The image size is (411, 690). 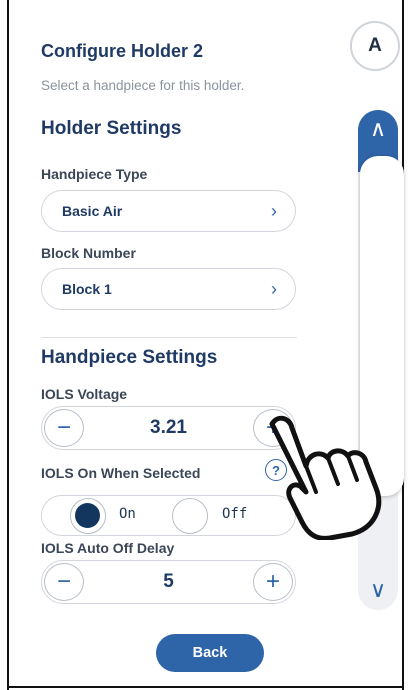 I want to click on block-number-select: Block 1 ›, so click(x=168, y=289).